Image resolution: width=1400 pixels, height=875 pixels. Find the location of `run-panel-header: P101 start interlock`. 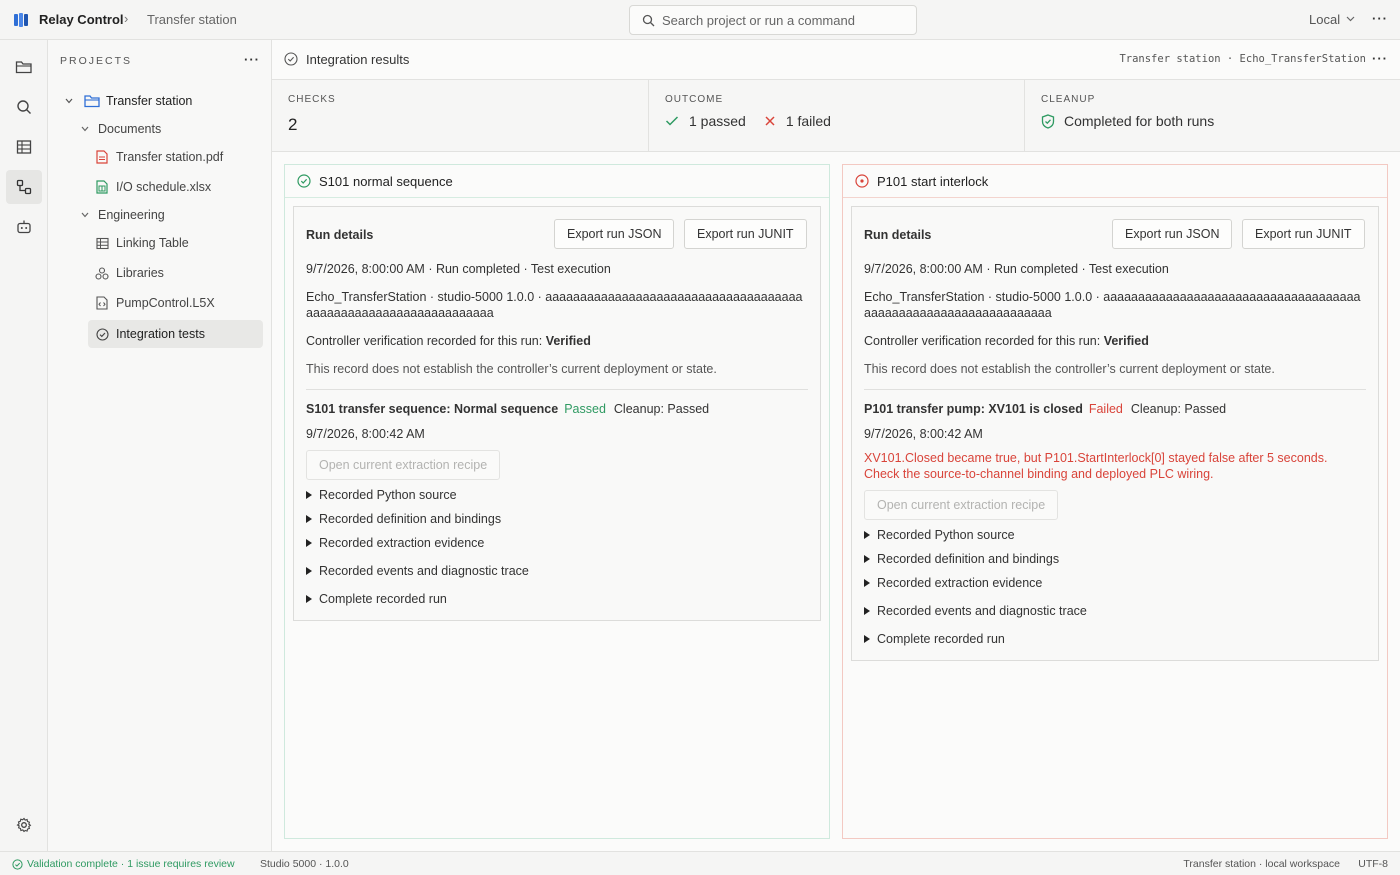

run-panel-header: P101 start interlock is located at coordinates (1115, 181).